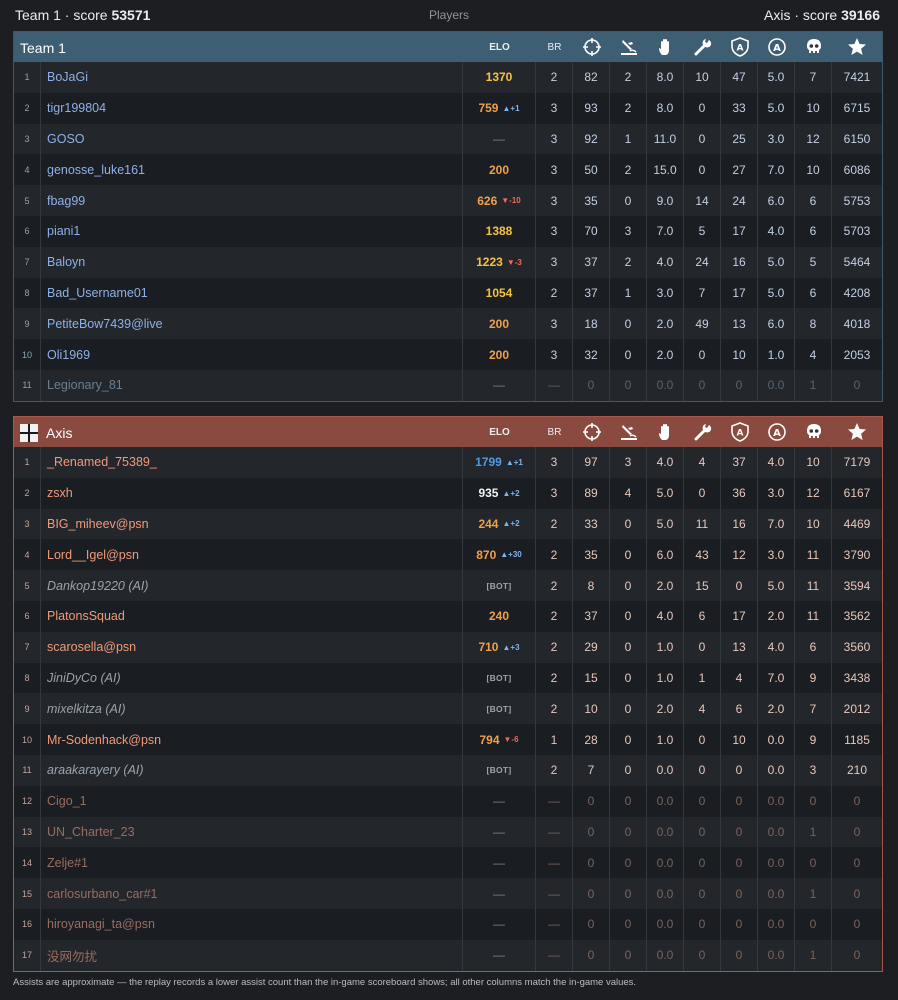 Image resolution: width=898 pixels, height=1000 pixels. I want to click on skull-stat: 7, so click(813, 77).